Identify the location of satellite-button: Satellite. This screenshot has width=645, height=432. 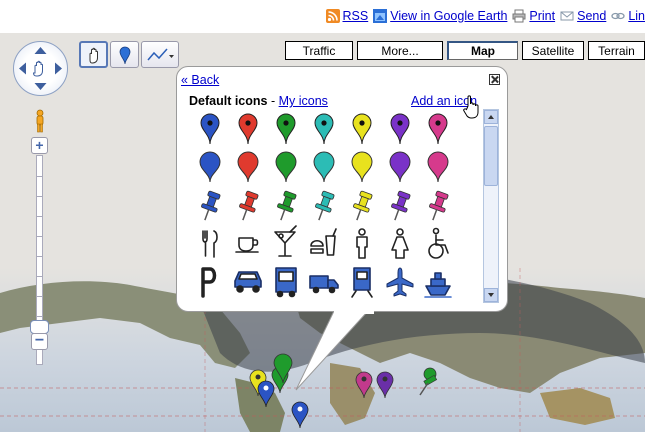
(553, 50).